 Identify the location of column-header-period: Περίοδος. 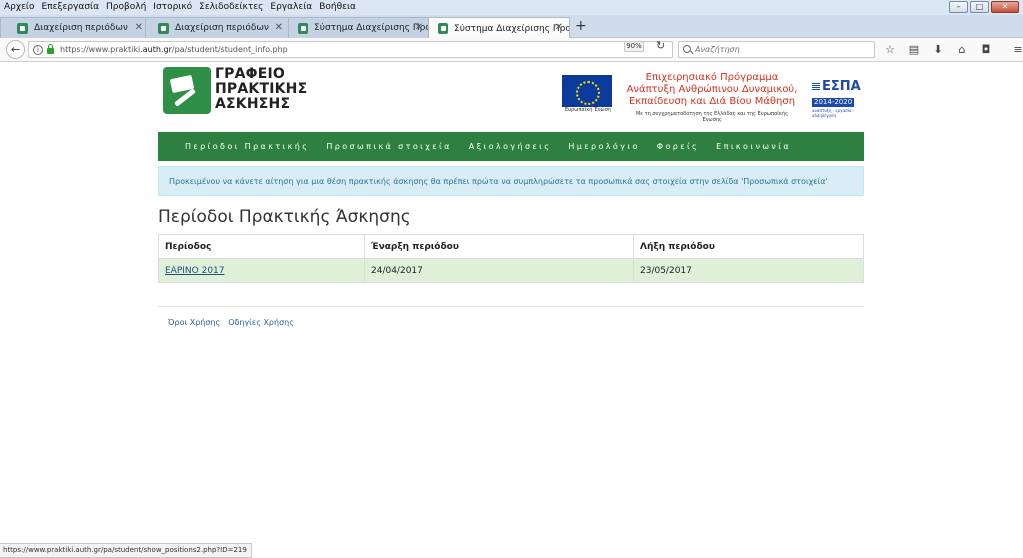
(261, 246).